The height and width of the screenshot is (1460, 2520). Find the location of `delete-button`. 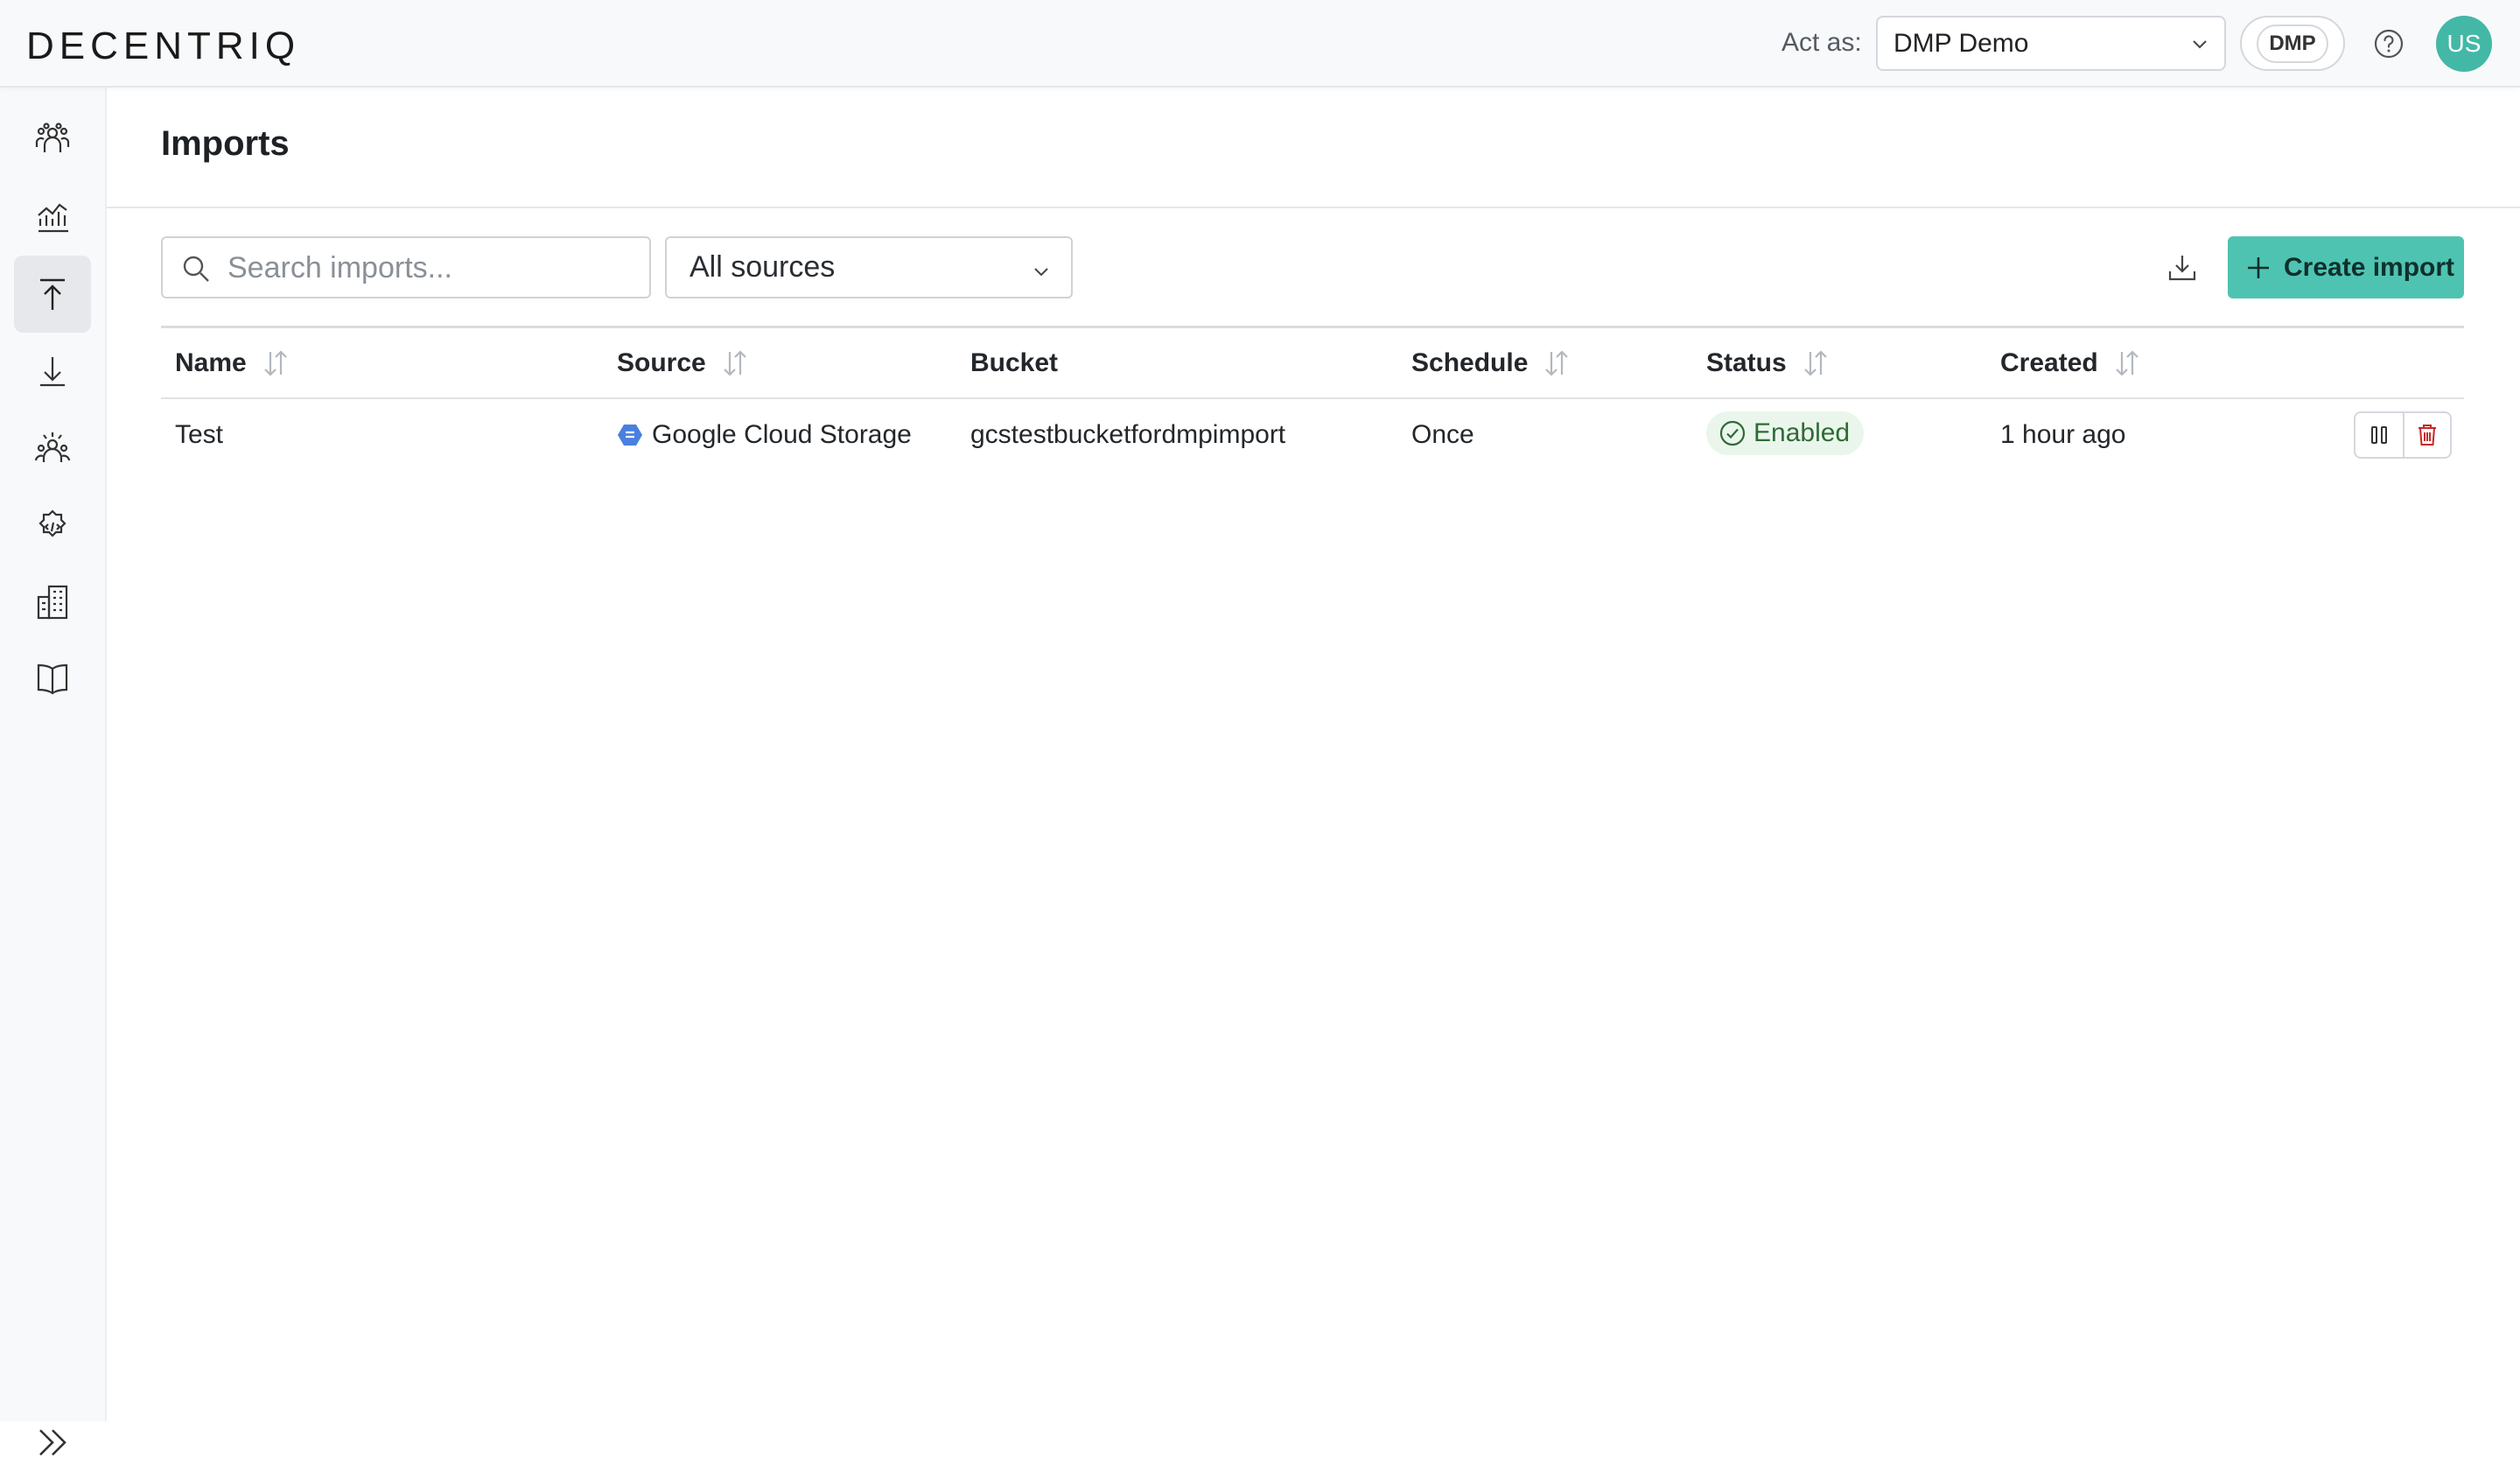

delete-button is located at coordinates (2426, 435).